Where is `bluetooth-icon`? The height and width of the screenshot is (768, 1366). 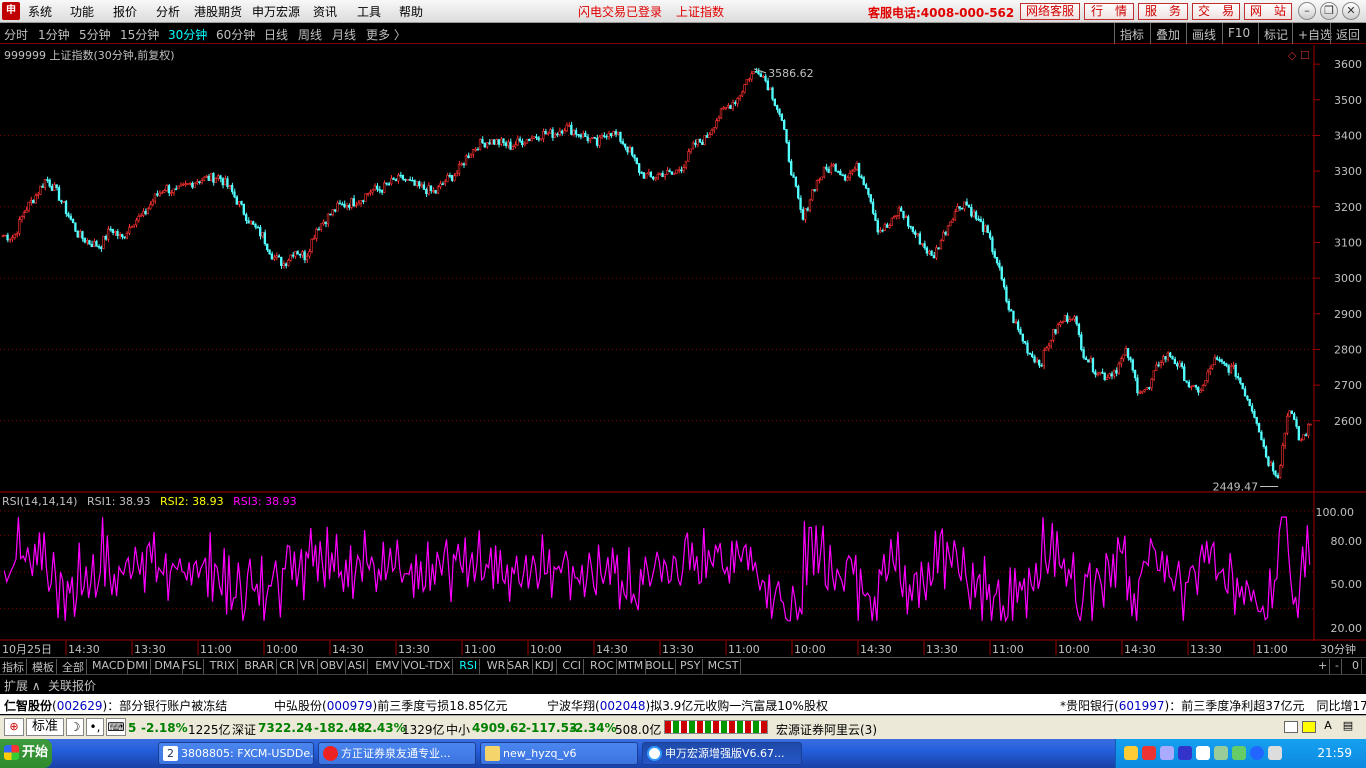 bluetooth-icon is located at coordinates (1257, 753).